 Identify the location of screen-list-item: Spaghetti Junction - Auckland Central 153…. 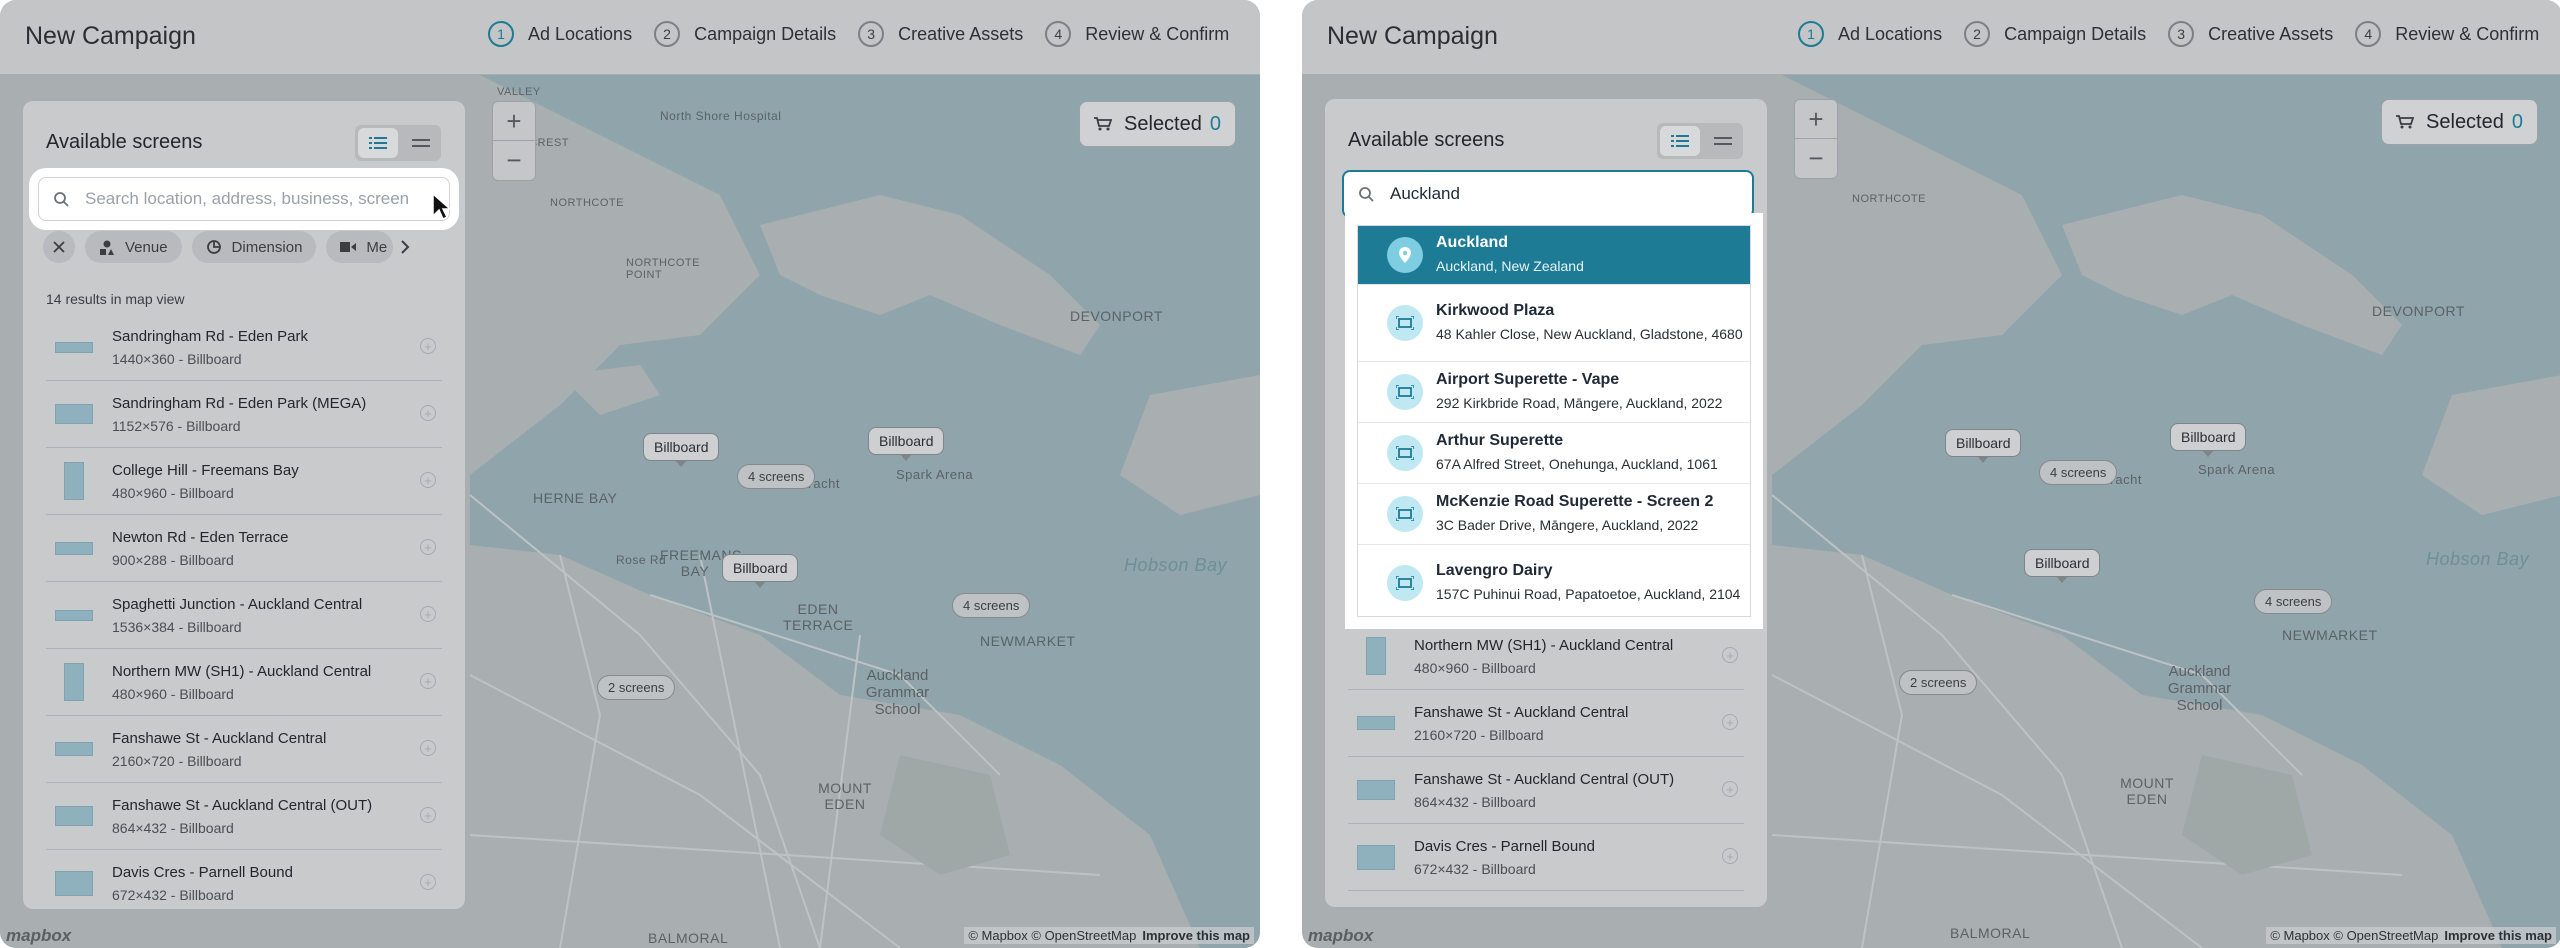
(244, 615).